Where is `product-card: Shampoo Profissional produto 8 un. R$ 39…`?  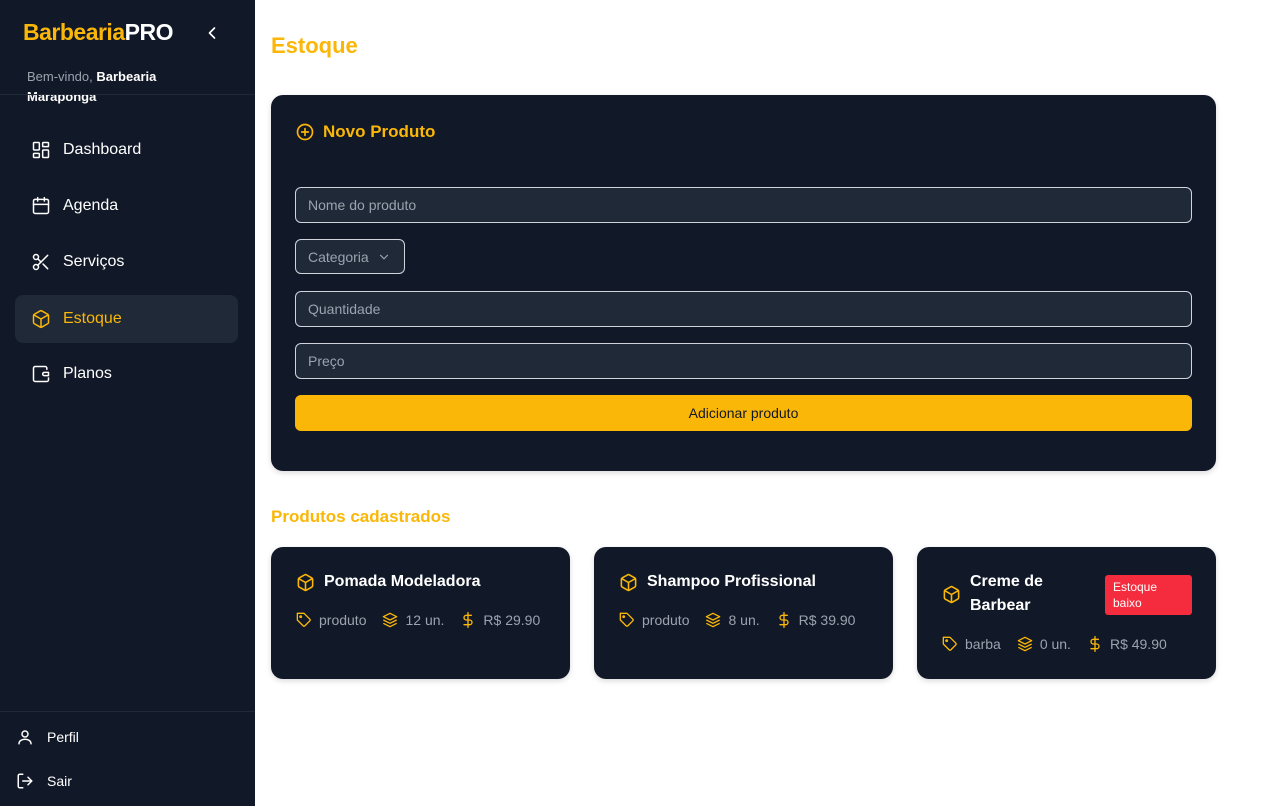
product-card: Shampoo Profissional produto 8 un. R$ 39… is located at coordinates (743, 613).